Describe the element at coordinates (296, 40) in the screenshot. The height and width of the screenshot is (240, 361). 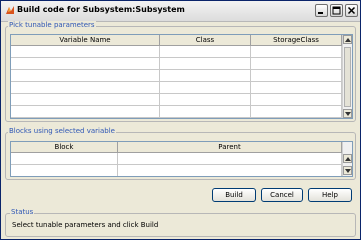
I see `column-header-storage-class: StorageClass` at that location.